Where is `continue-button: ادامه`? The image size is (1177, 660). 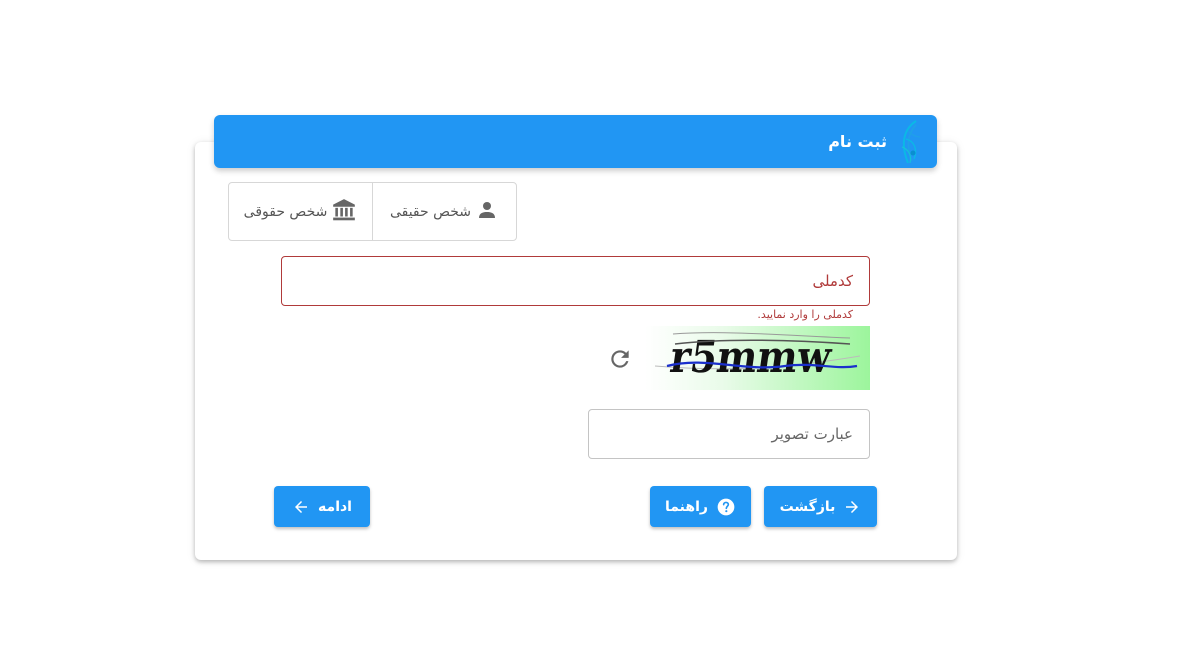 continue-button: ادامه is located at coordinates (322, 506).